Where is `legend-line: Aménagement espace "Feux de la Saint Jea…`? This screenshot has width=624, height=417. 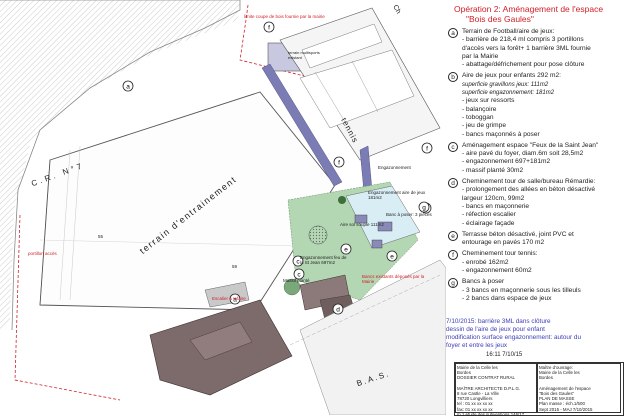
legend-line: Aménagement espace "Feux de la Saint Jea… is located at coordinates (530, 145).